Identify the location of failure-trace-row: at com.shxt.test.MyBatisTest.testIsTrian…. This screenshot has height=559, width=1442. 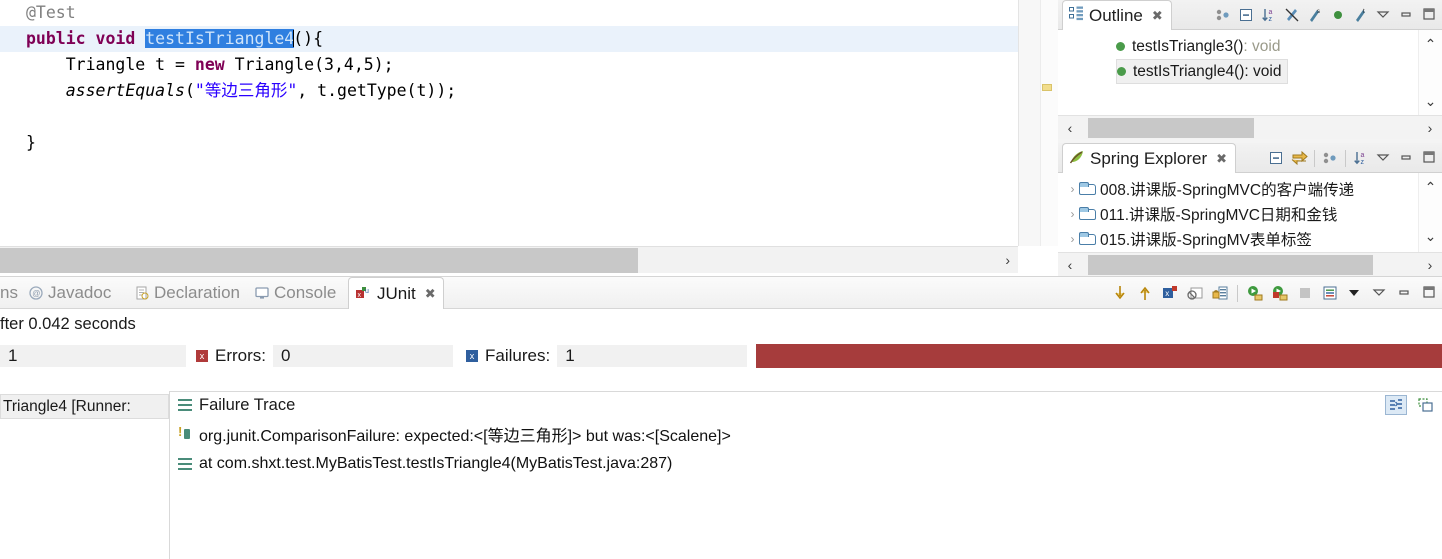
(806, 464).